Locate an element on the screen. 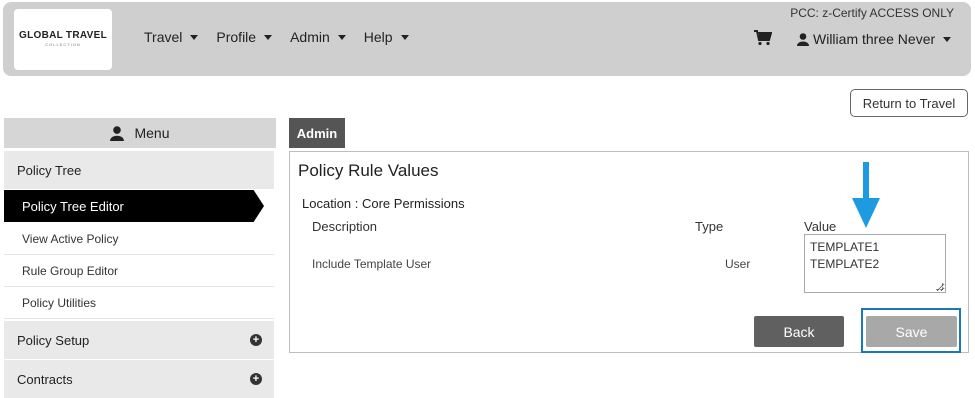 The image size is (975, 398). logo-text: GLOBAL TRAVEL is located at coordinates (63, 35).